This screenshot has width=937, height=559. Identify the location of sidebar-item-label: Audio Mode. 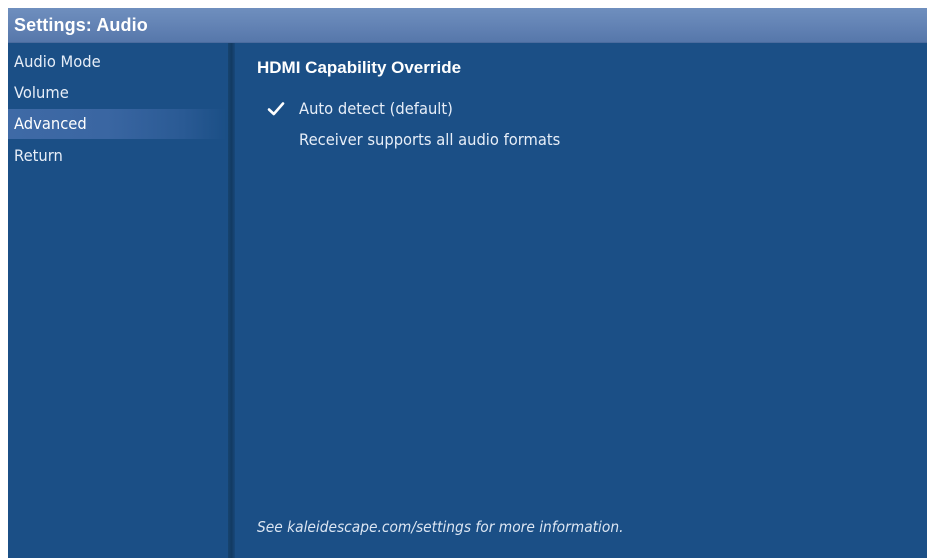
(57, 61).